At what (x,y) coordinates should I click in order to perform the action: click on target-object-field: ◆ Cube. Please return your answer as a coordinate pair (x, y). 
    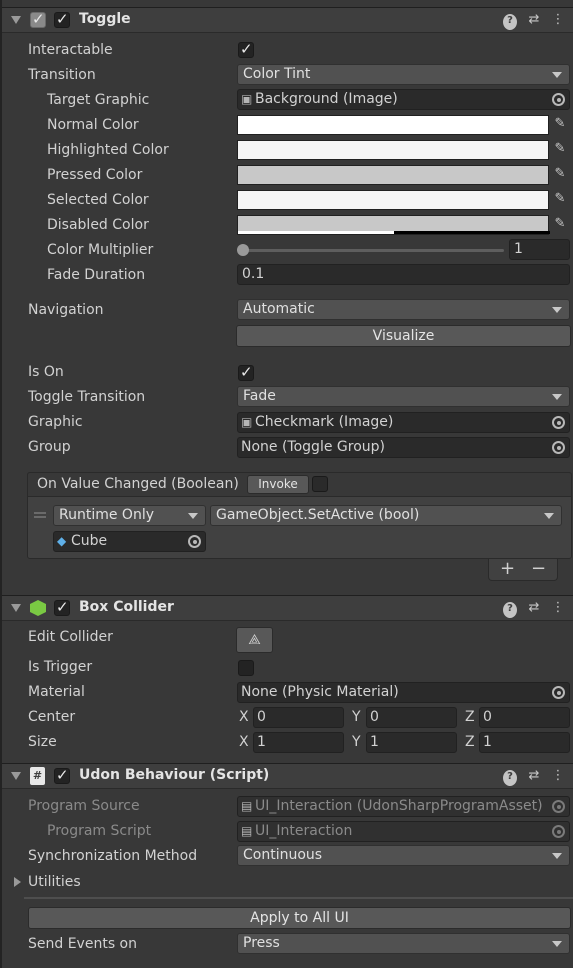
    Looking at the image, I should click on (129, 541).